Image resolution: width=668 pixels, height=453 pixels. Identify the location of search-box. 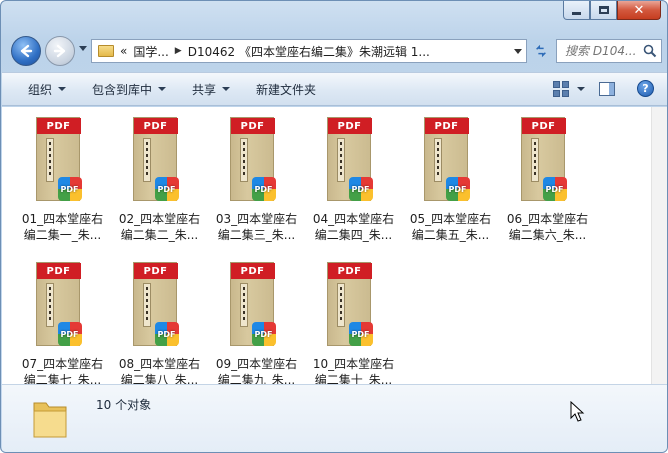
(609, 51).